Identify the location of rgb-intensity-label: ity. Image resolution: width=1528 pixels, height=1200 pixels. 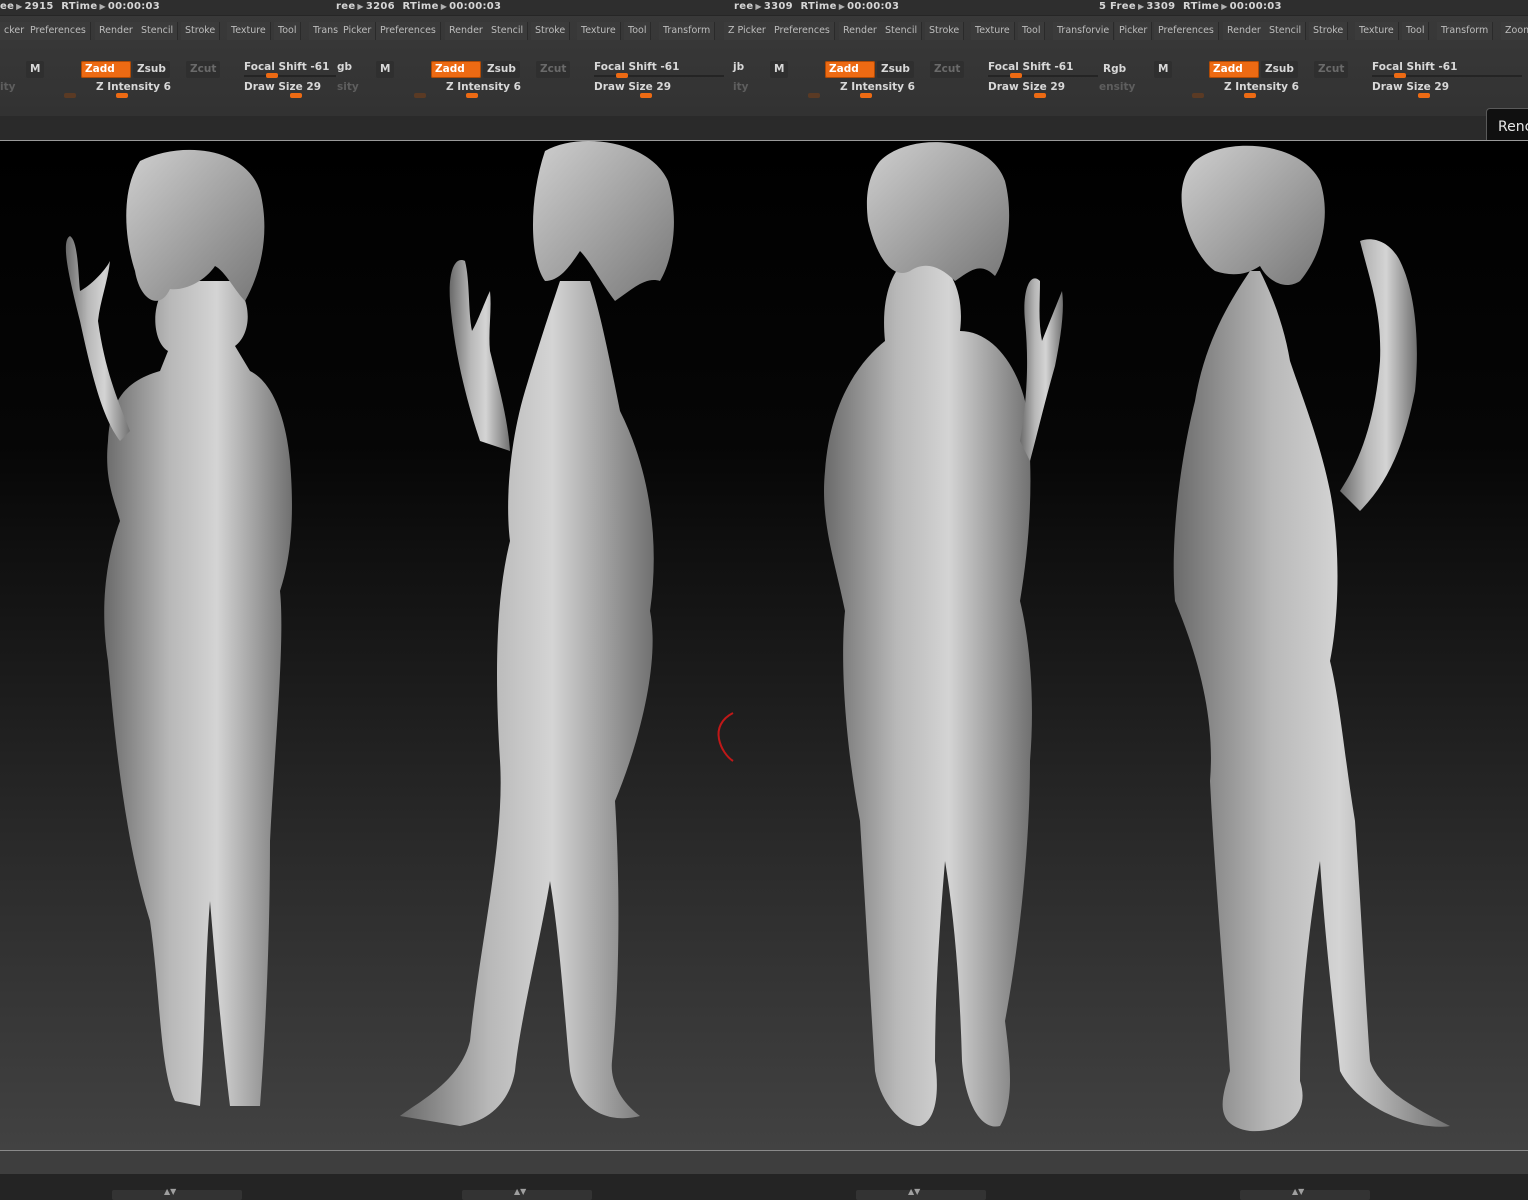
(8, 87).